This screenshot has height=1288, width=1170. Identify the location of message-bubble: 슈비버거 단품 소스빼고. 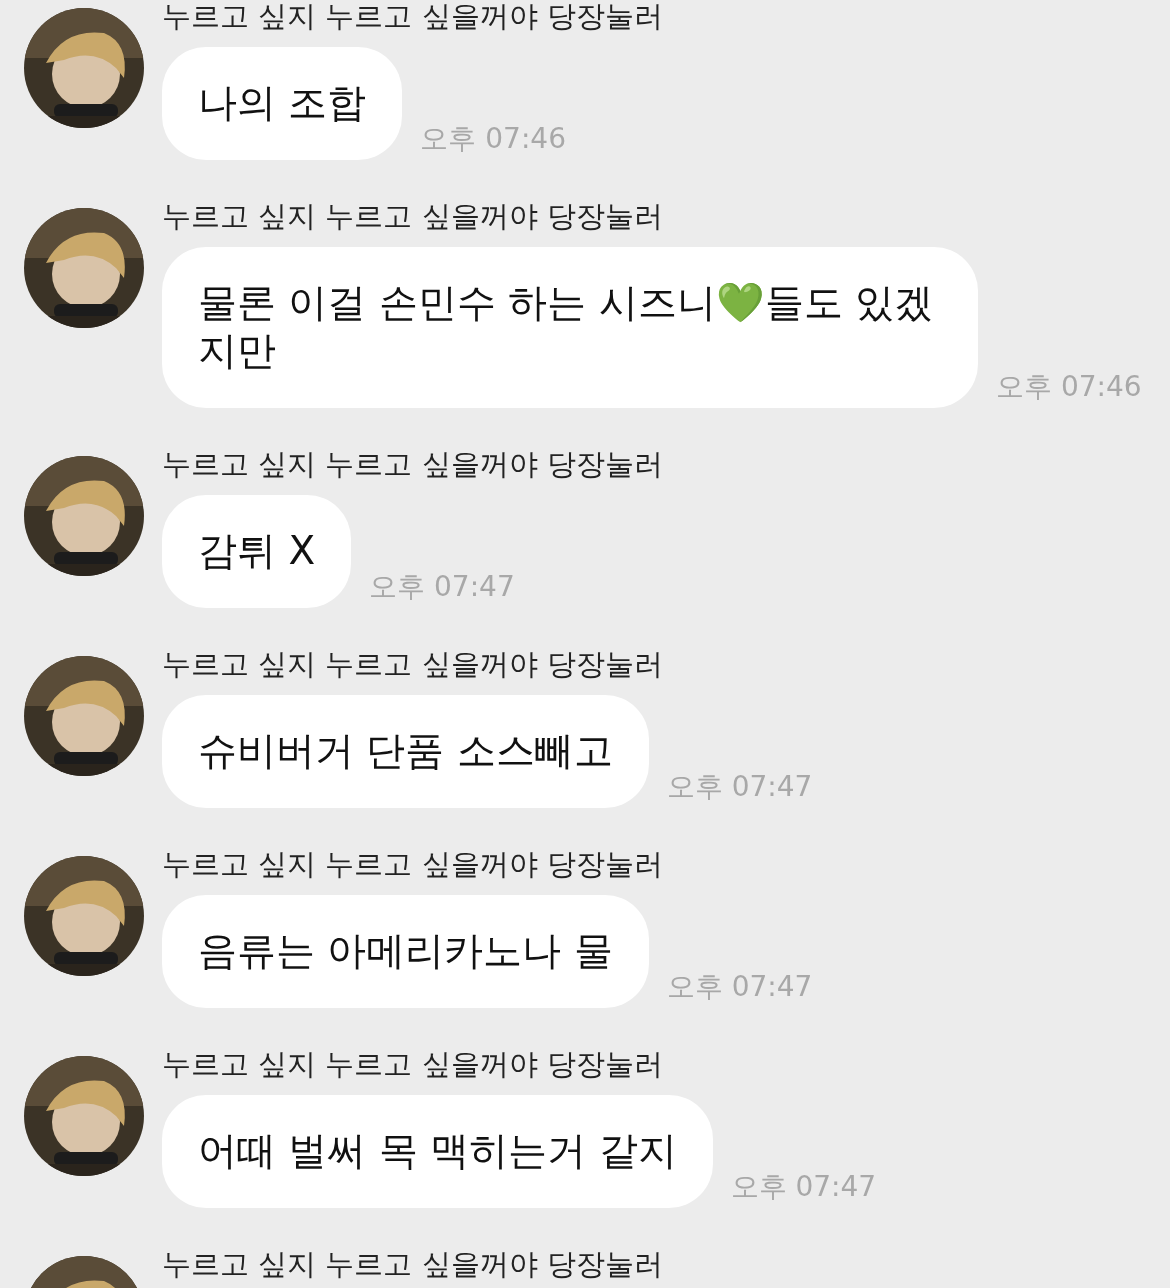
(405, 751).